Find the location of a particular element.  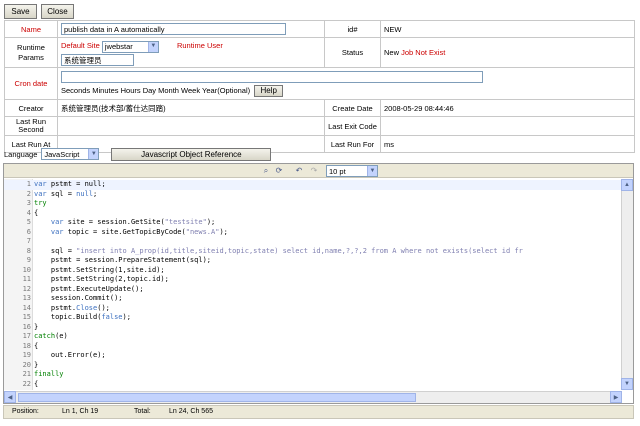

horizontal-scroll-thumb is located at coordinates (217, 397).